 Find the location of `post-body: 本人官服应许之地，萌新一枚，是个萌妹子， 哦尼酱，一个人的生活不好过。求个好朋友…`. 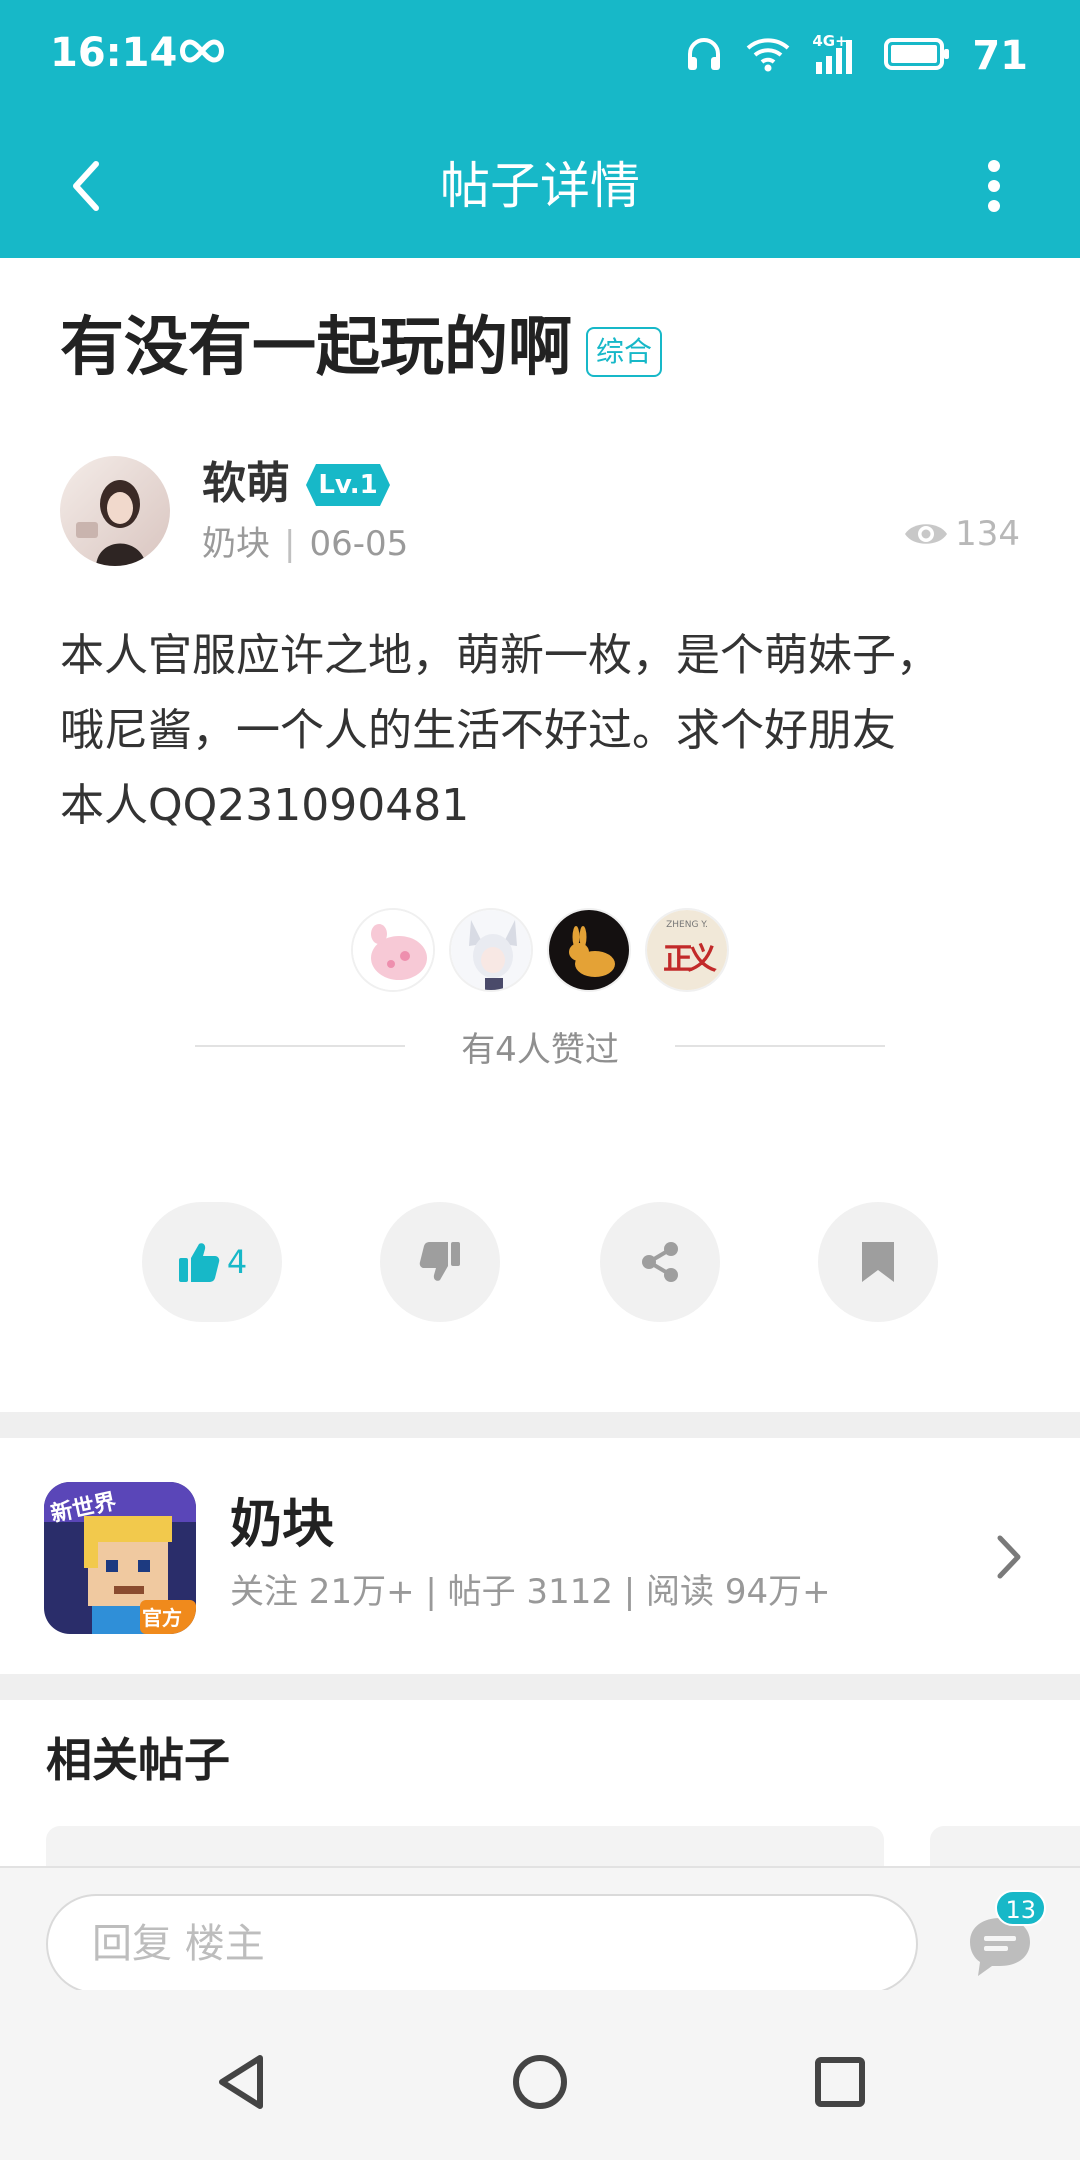

post-body: 本人官服应许之地，萌新一枚，是个萌妹子， 哦尼酱，一个人的生活不好过。求个好朋友… is located at coordinates (540, 730).